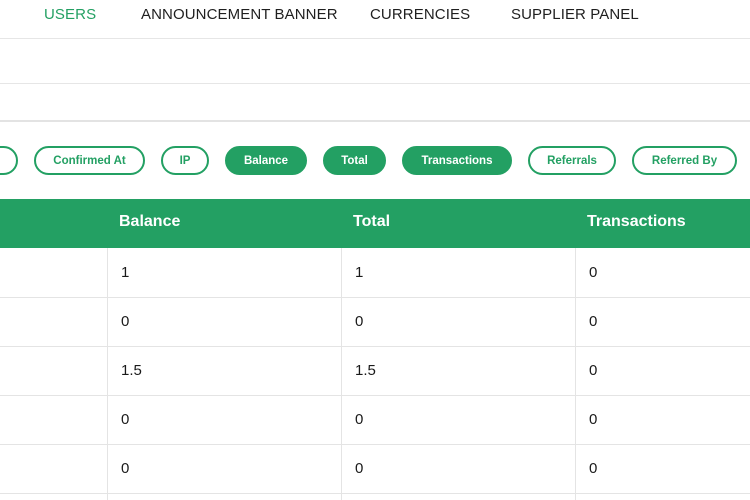 The image size is (750, 500). Describe the element at coordinates (131, 370) in the screenshot. I see `cell-balance: 1.5` at that location.